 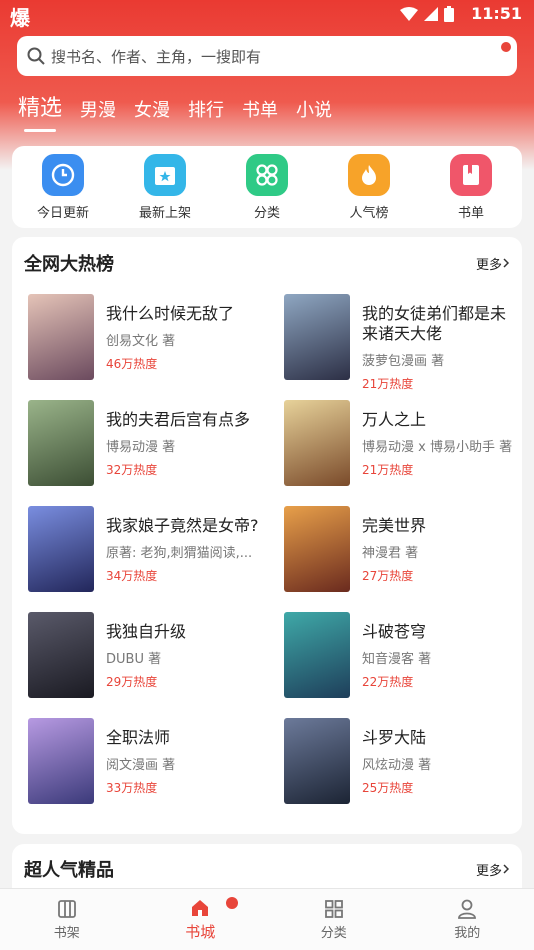 I want to click on home-icon, so click(x=200, y=908).